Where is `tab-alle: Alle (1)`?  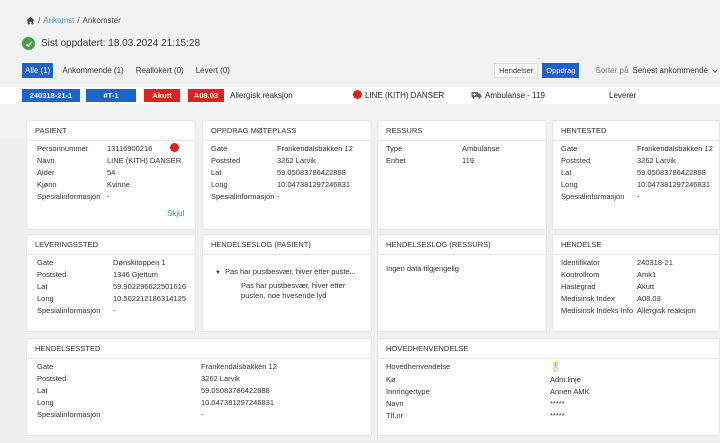
tab-alle: Alle (1) is located at coordinates (38, 70).